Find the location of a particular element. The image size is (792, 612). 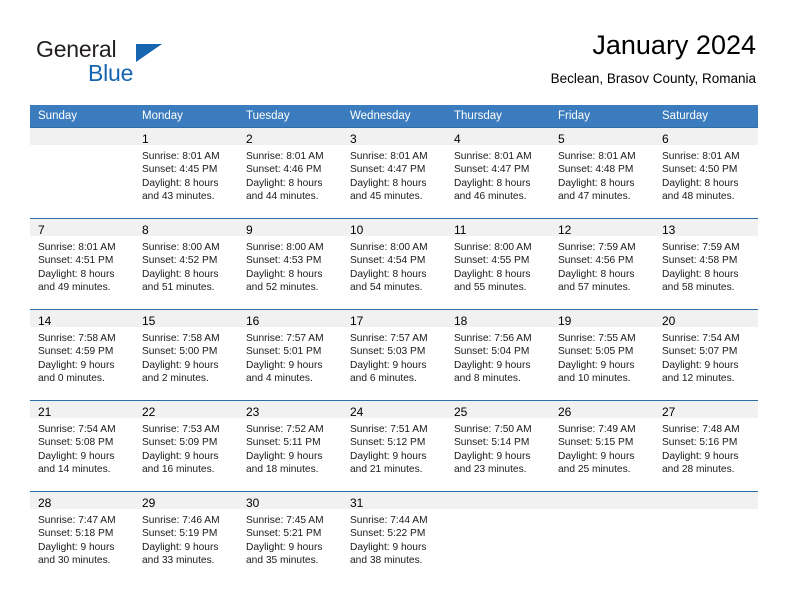

brand-name-general: General is located at coordinates (76, 49).